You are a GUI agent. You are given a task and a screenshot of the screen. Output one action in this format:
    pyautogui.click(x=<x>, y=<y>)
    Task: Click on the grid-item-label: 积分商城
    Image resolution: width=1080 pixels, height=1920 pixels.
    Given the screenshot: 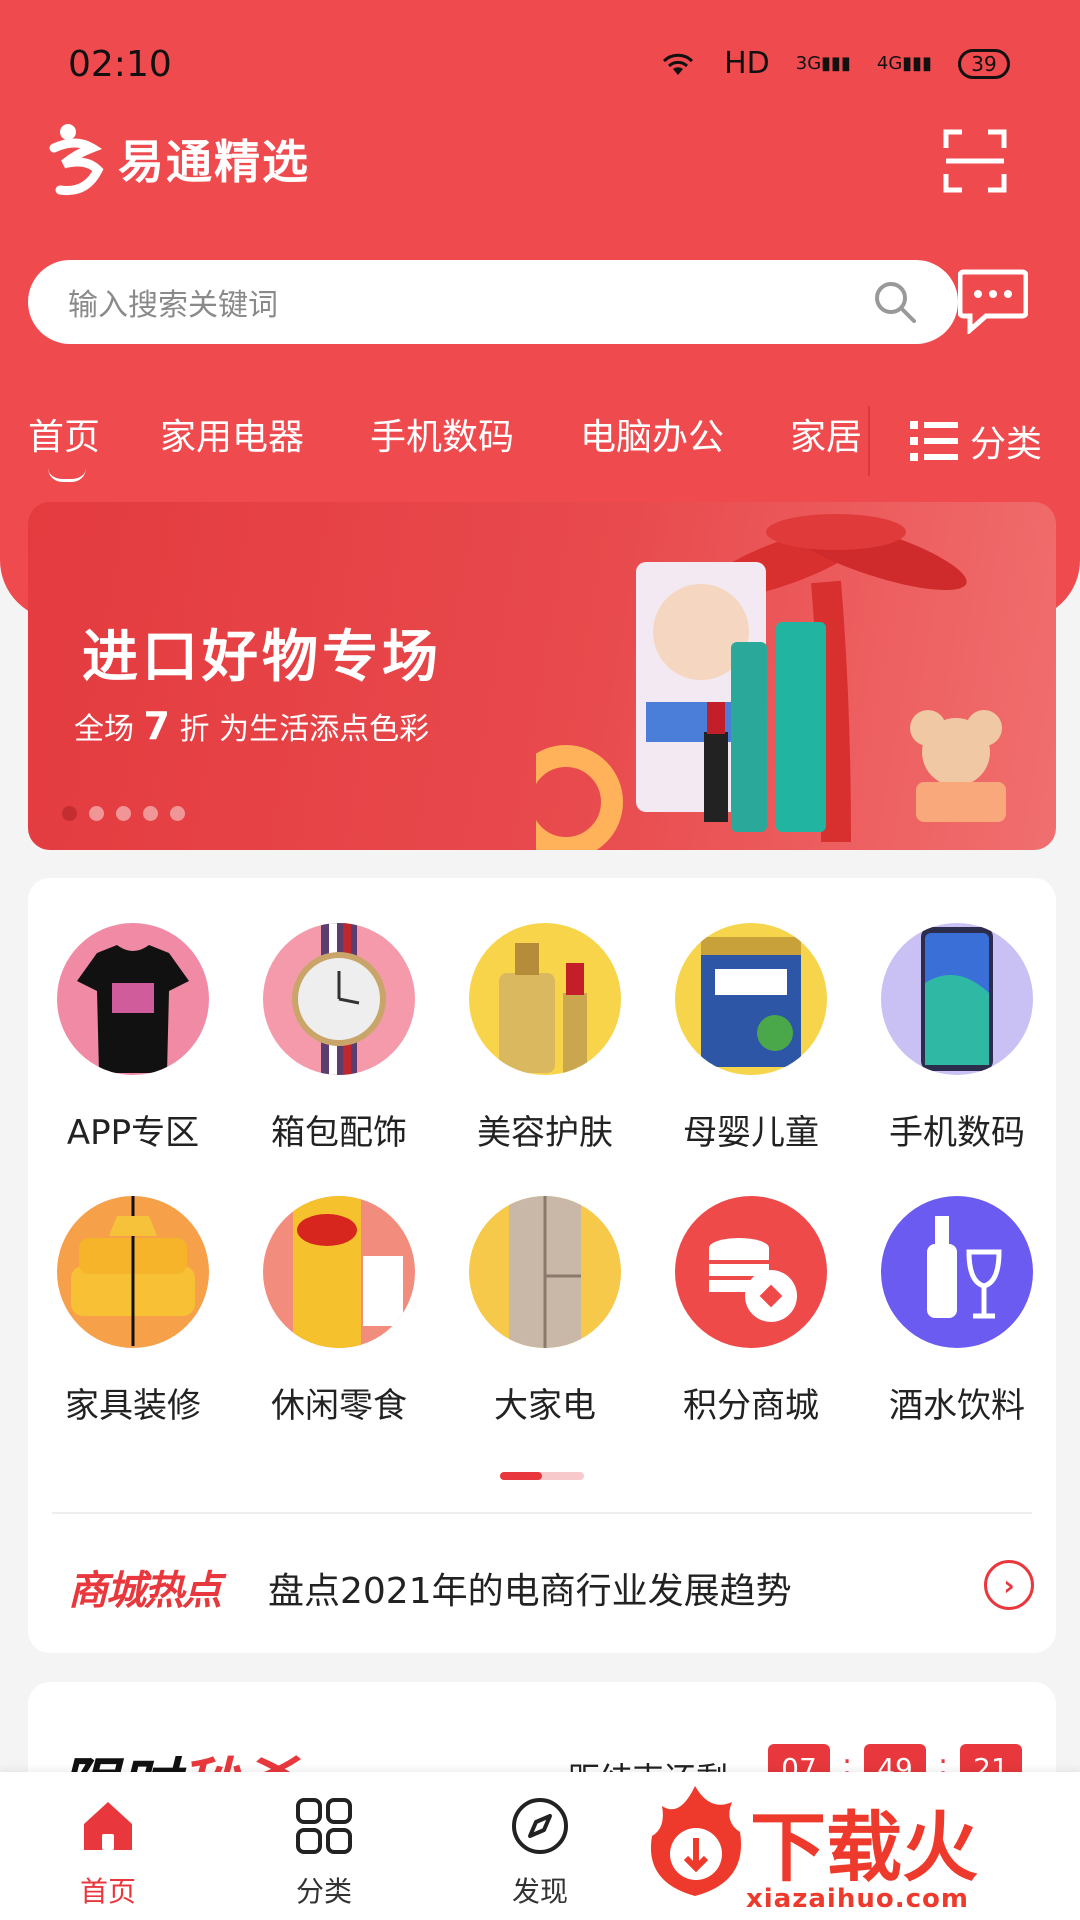 What is the action you would take?
    pyautogui.click(x=751, y=1406)
    